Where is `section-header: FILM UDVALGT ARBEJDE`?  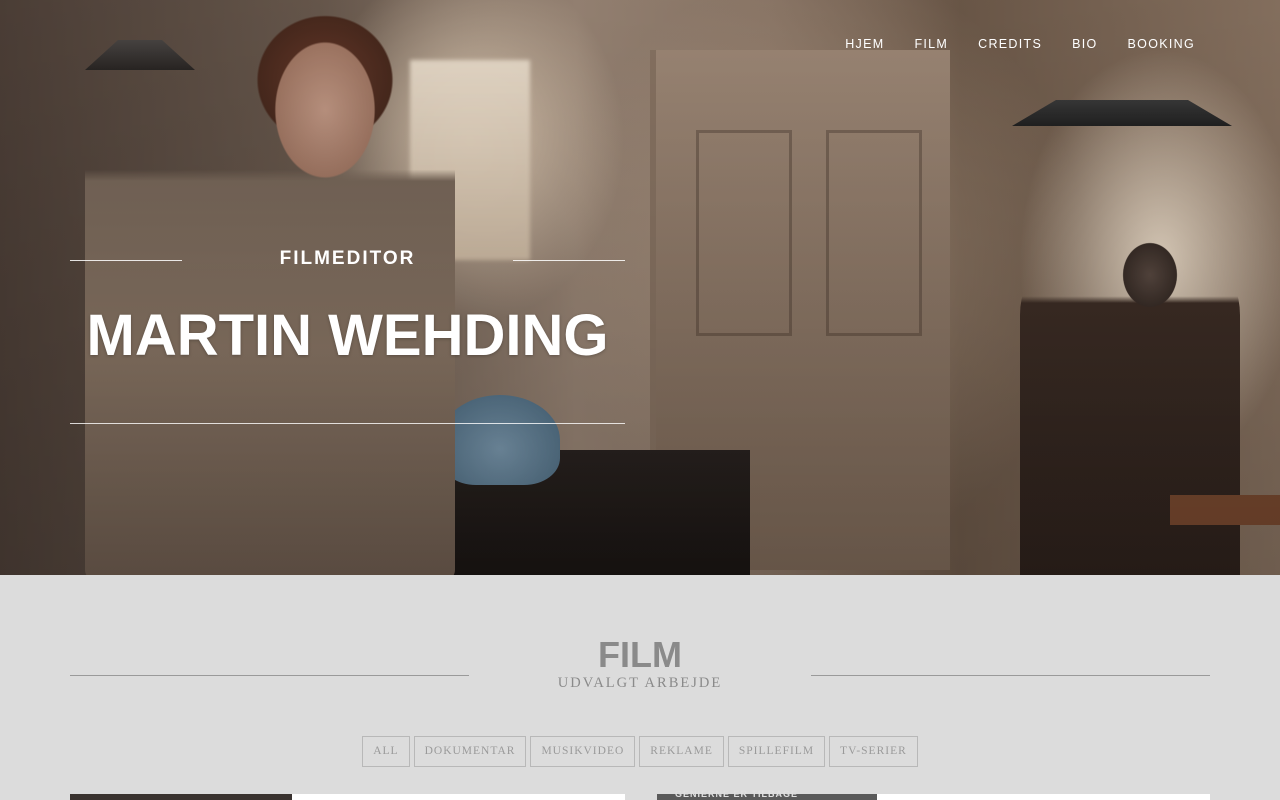
section-header: FILM UDVALGT ARBEJDE is located at coordinates (640, 665).